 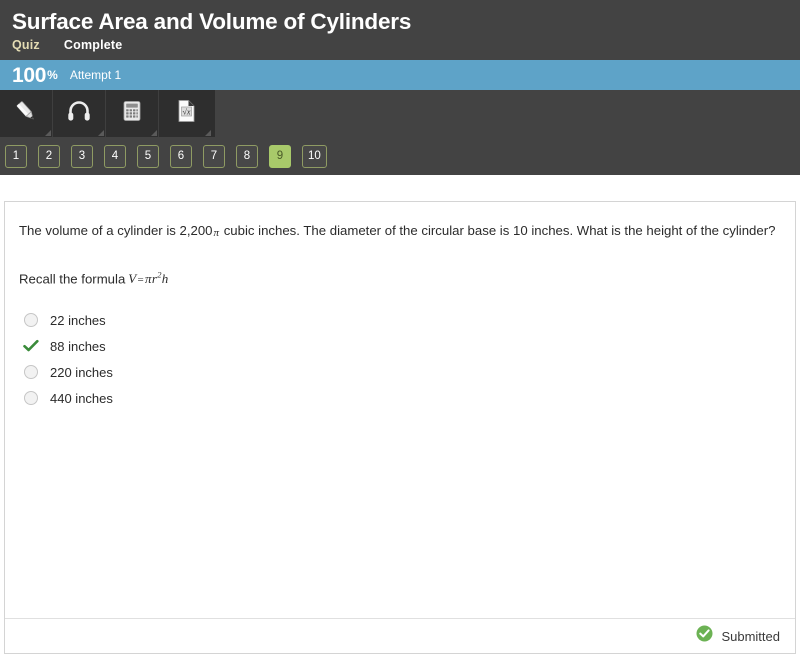 What do you see at coordinates (704, 636) in the screenshot?
I see `submitted-check-icon` at bounding box center [704, 636].